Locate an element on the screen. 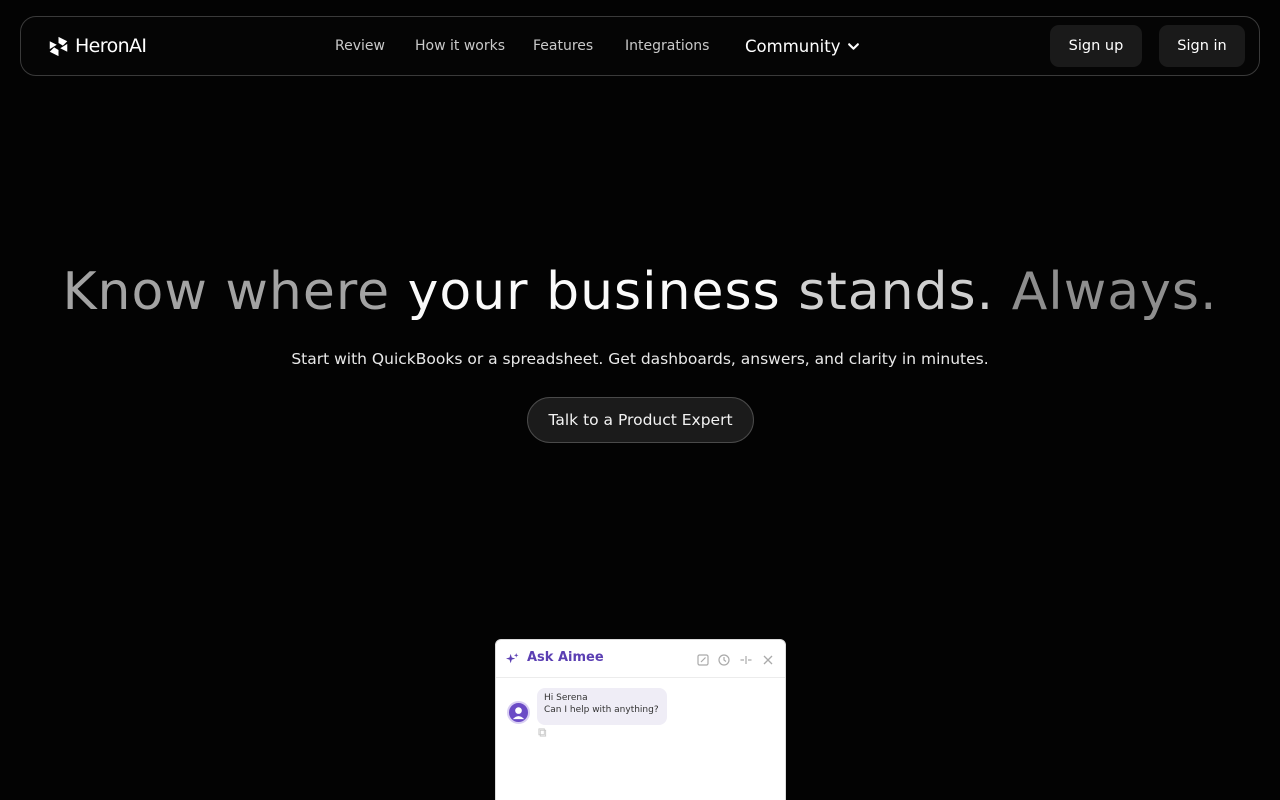 The image size is (1280, 800). brand-logo: HeronAI is located at coordinates (97, 46).